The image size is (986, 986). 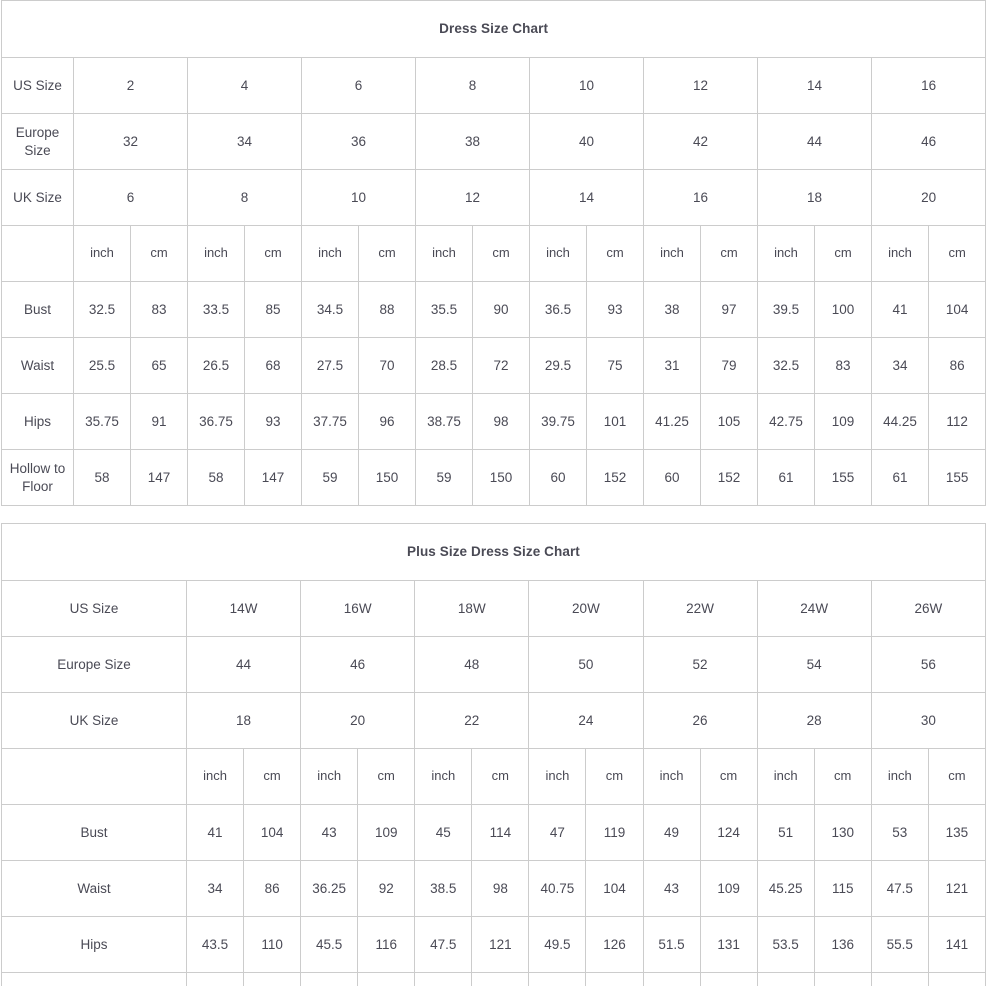 I want to click on size-value-cell: 16W, so click(x=358, y=608).